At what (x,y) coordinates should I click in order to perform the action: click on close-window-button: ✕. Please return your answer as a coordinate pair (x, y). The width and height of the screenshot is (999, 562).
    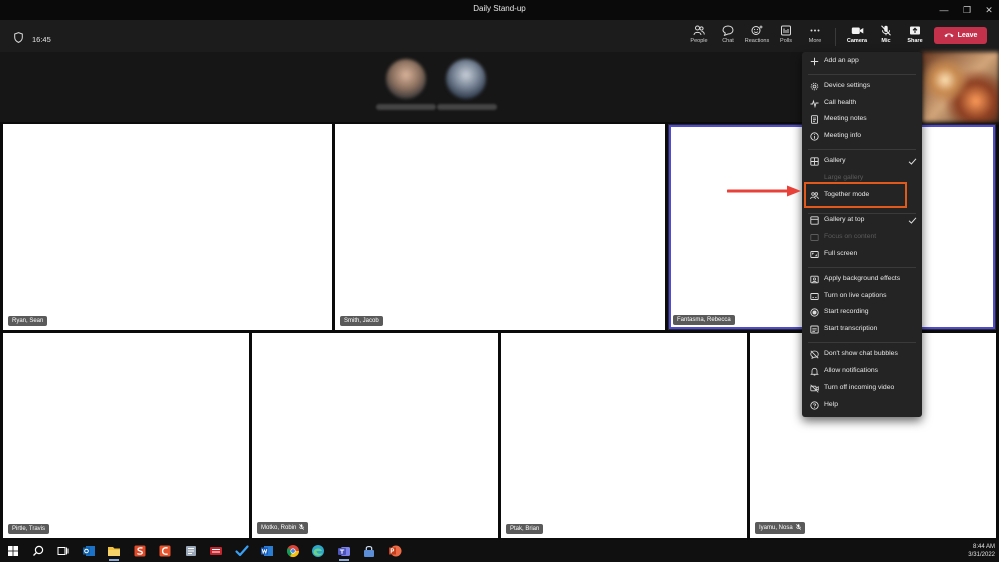
    Looking at the image, I should click on (988, 10).